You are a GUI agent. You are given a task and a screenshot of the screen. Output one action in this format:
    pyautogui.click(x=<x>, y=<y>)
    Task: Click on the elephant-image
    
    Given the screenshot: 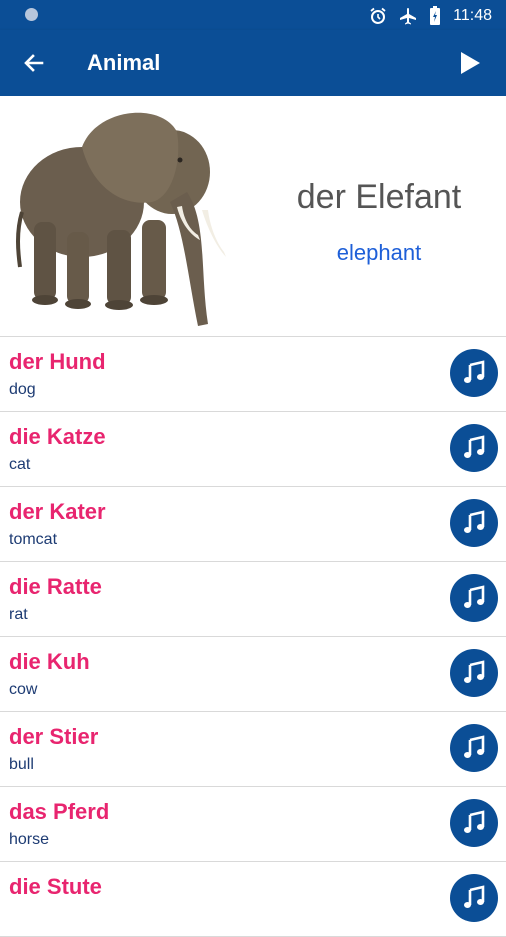 What is the action you would take?
    pyautogui.click(x=121, y=219)
    